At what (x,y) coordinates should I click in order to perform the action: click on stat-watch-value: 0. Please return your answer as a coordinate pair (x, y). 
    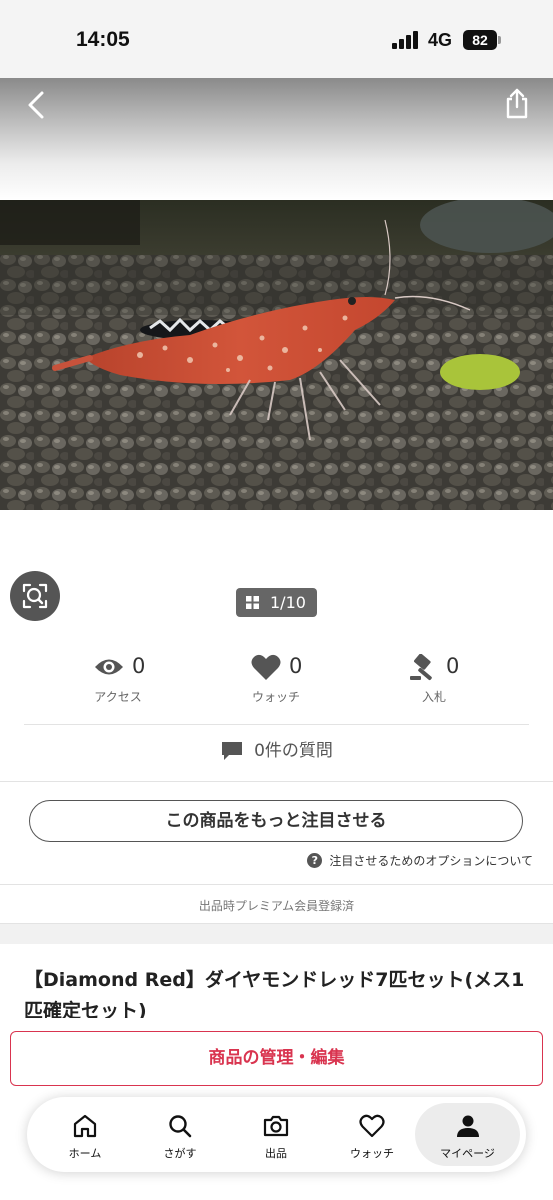
    Looking at the image, I should click on (296, 666).